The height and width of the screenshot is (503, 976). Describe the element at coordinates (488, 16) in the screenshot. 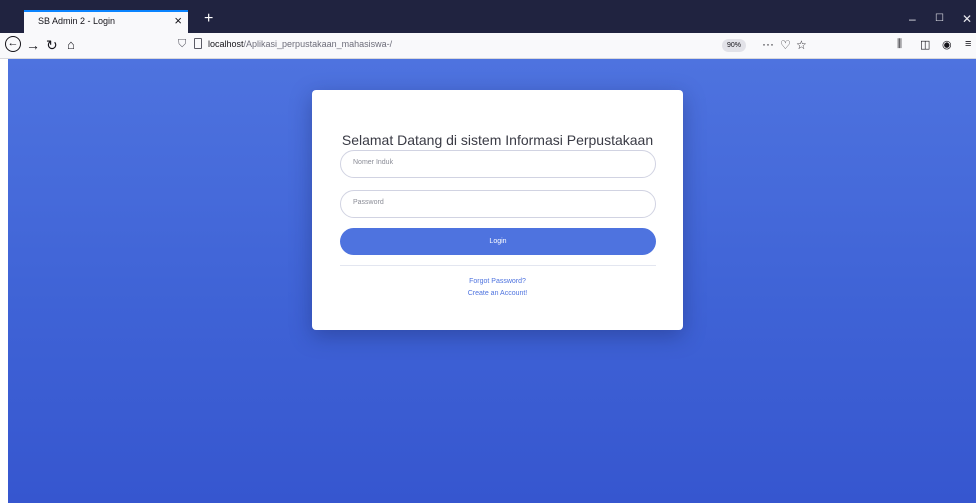

I see `tab-bar: SB Admin 2 - Login × + – ☐ ✕` at that location.